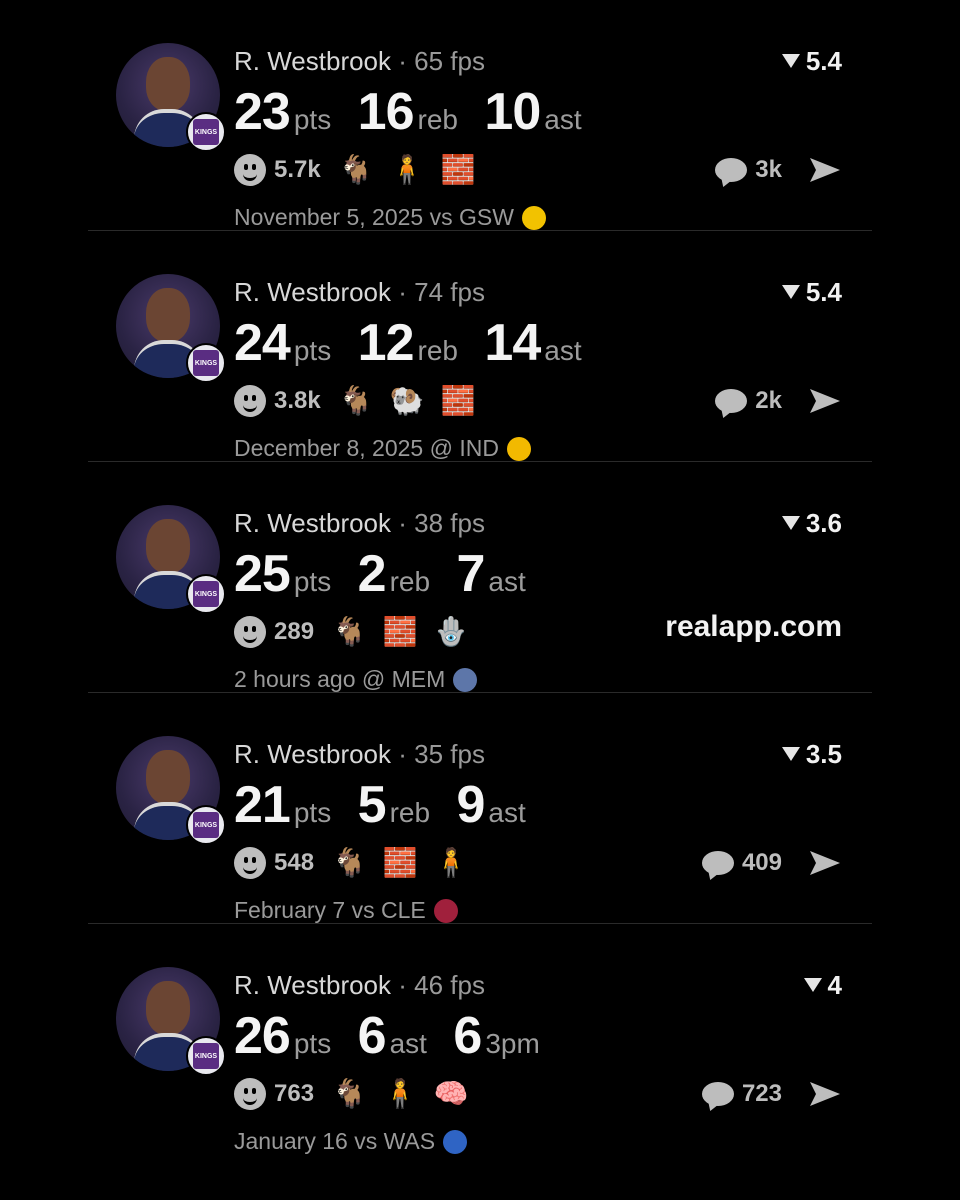 This screenshot has width=960, height=1200. I want to click on stat: 24 pts, so click(282, 343).